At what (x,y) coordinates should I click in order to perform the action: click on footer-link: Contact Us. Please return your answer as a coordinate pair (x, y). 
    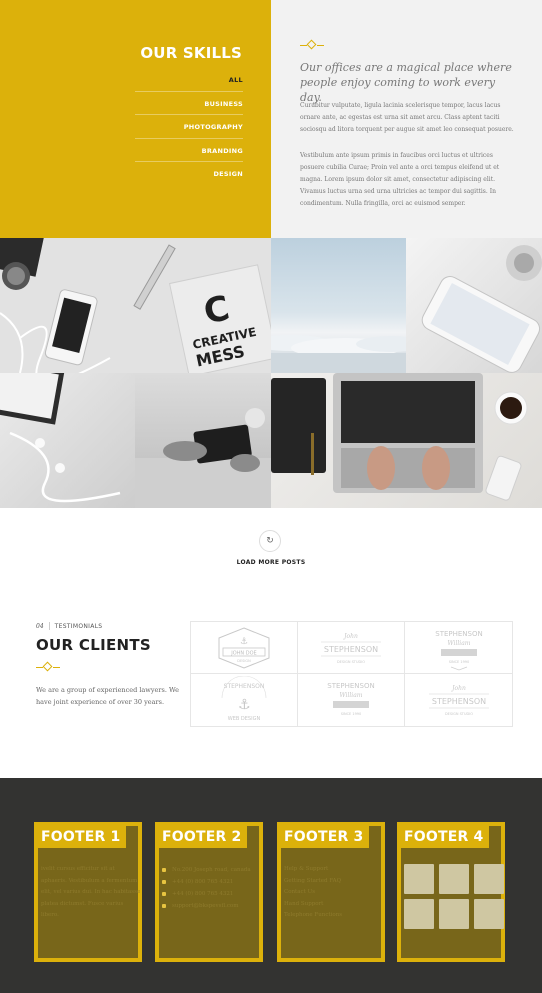
    Looking at the image, I should click on (313, 893).